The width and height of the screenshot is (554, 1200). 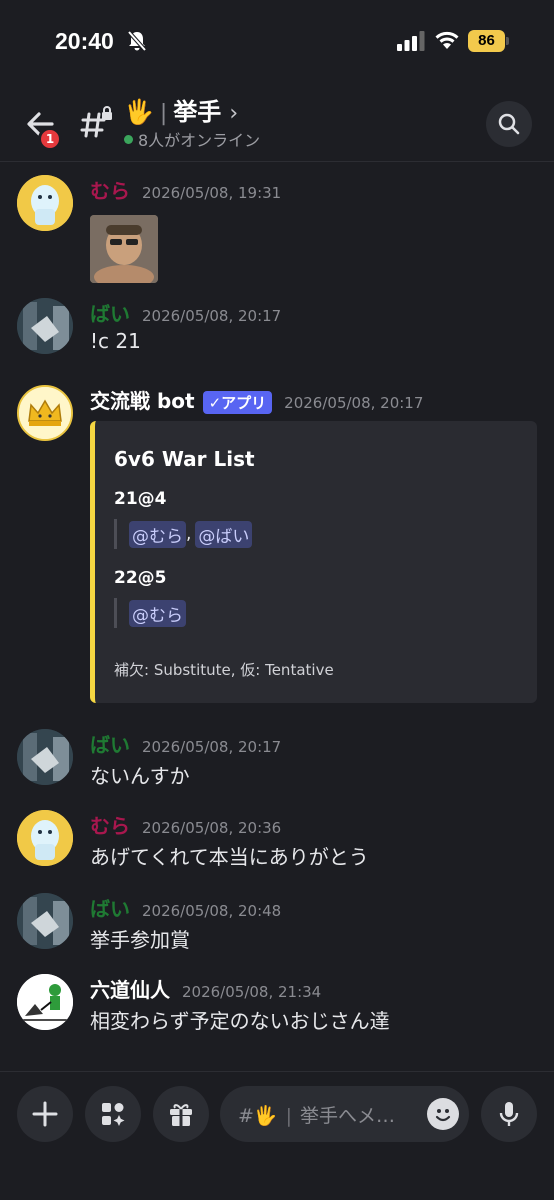 I want to click on signal-icon, so click(x=411, y=41).